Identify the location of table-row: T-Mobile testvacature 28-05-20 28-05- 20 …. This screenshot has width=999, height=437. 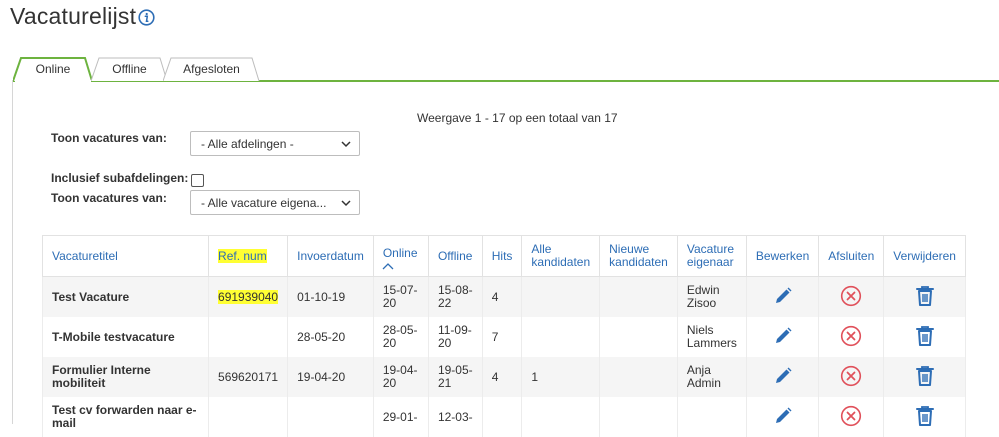
(503, 337).